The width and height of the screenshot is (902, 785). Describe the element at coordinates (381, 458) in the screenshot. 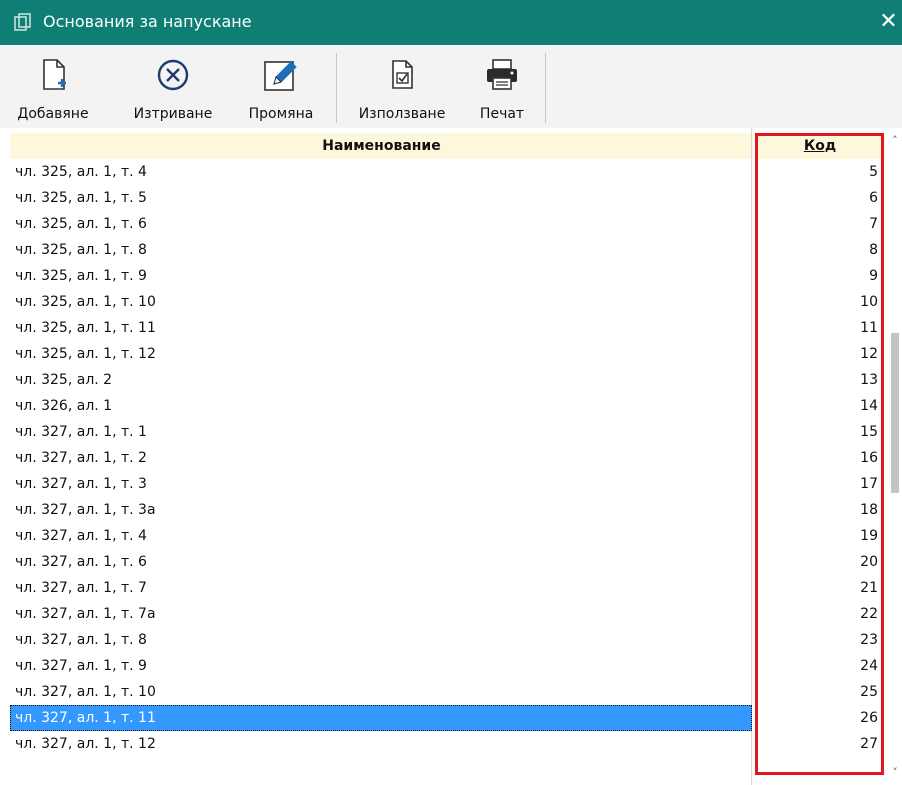

I see `table-row: чл. 327, ал. 1, т. 2` at that location.